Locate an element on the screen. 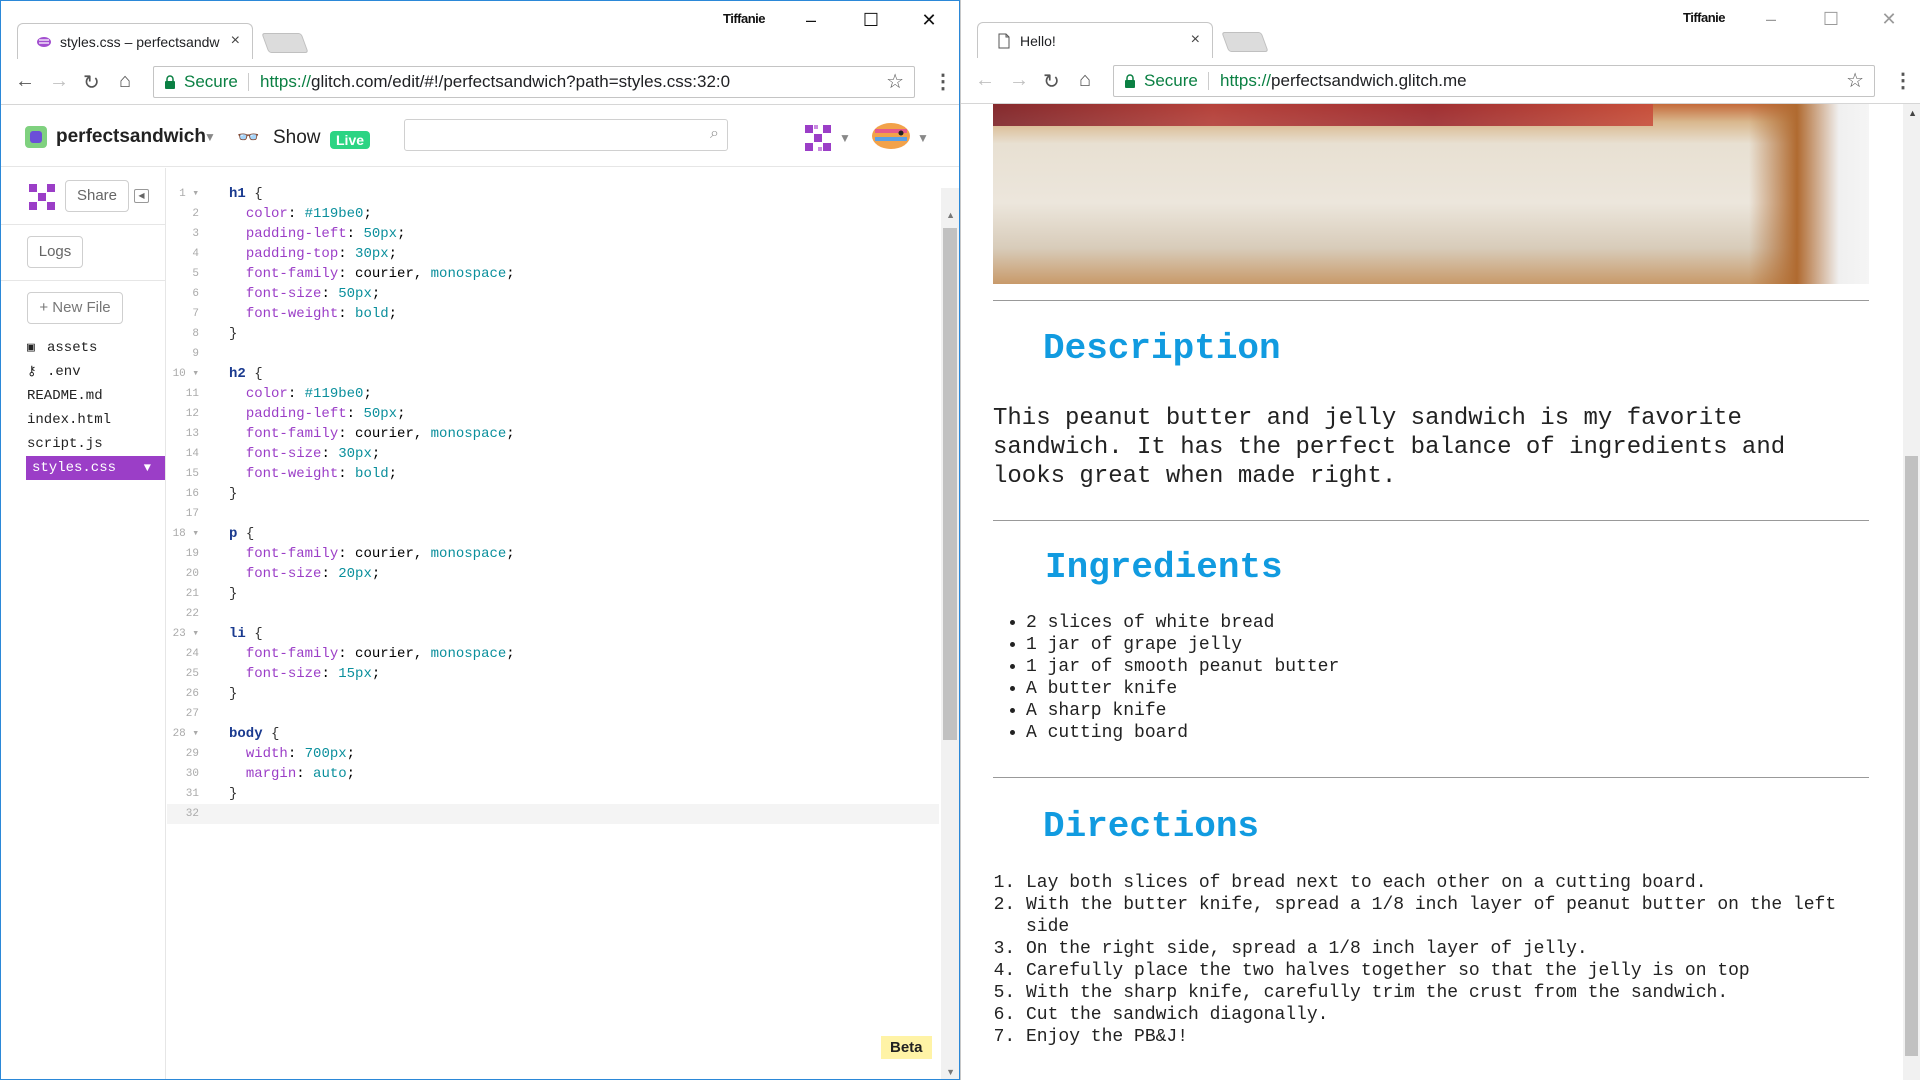 Image resolution: width=1920 pixels, height=1080 pixels. line-number: 28 ▾ is located at coordinates (185, 734).